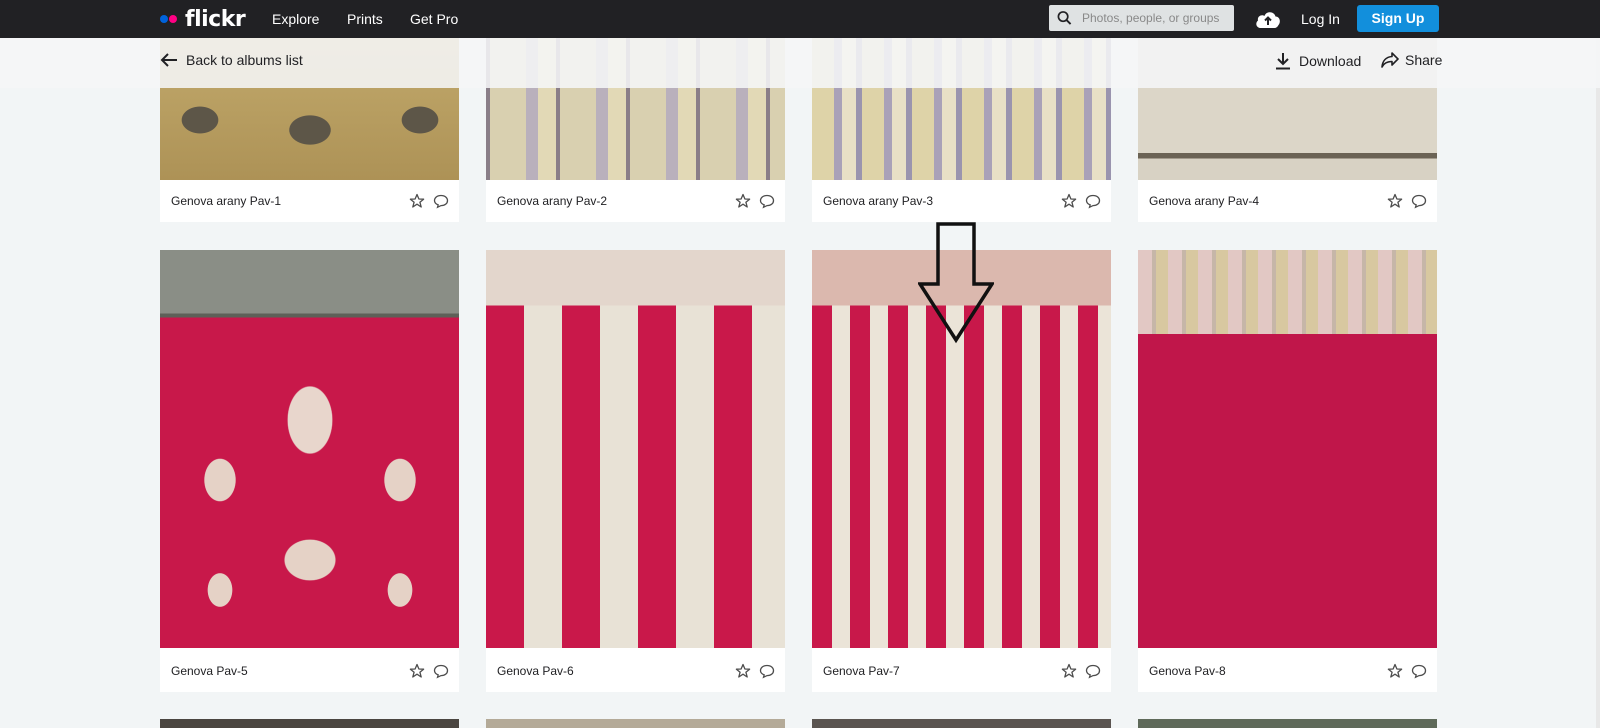 The image size is (1600, 728). Describe the element at coordinates (1320, 19) in the screenshot. I see `login-link: Log In` at that location.